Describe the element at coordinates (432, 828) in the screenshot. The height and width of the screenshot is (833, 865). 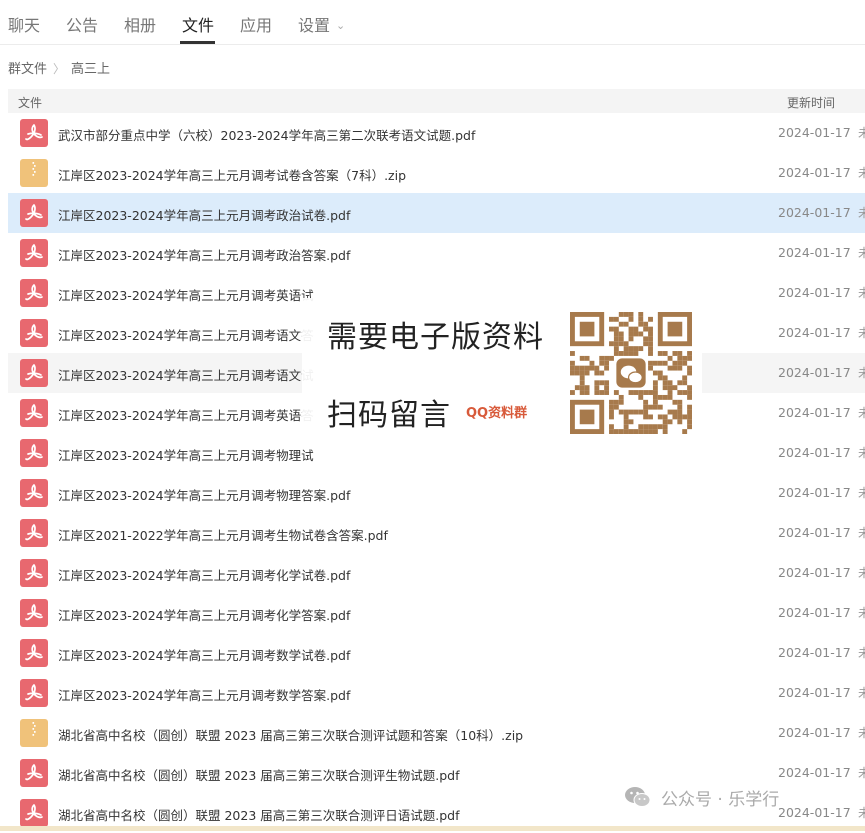
I see `bottom-edge-band` at that location.